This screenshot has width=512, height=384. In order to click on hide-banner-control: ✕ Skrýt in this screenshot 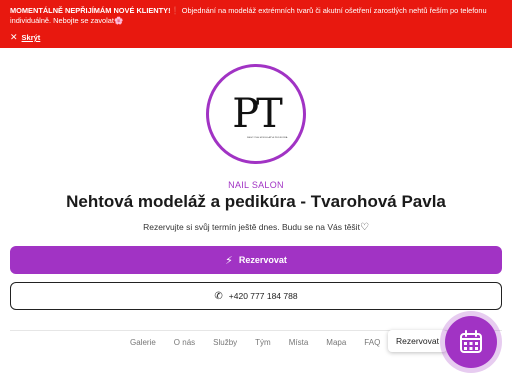, I will do `click(25, 37)`.